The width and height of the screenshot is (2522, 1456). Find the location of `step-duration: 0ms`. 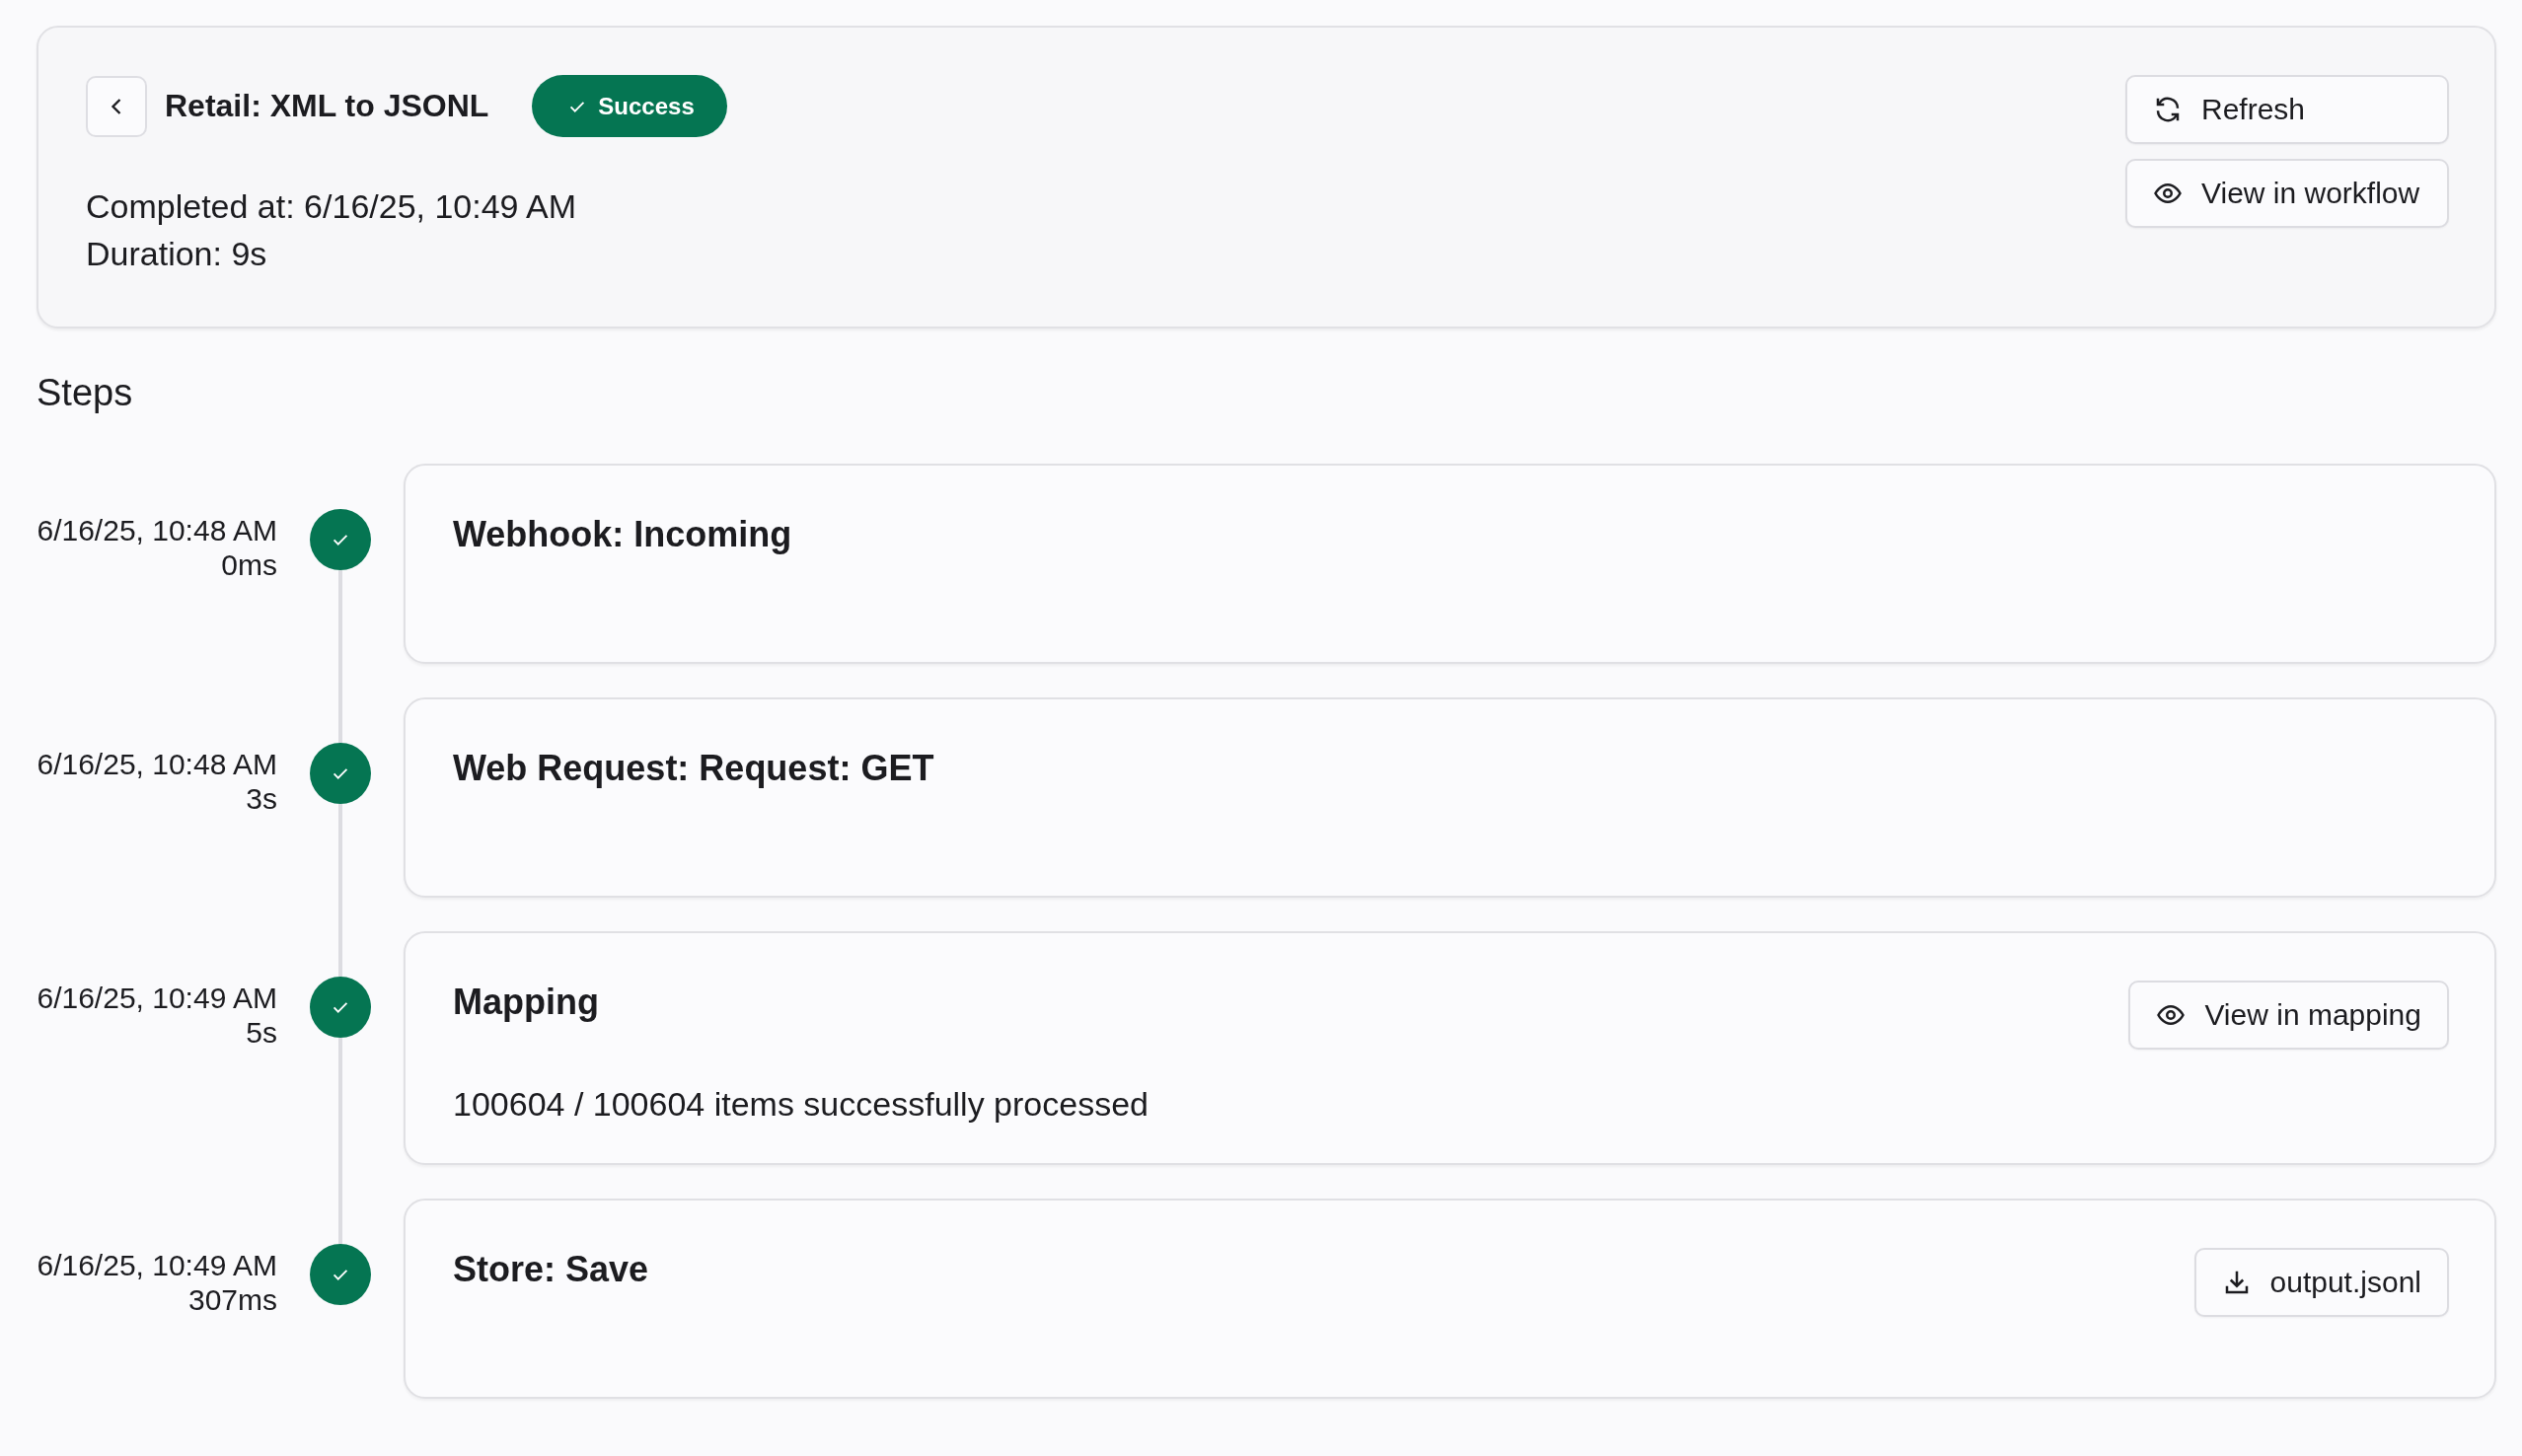

step-duration: 0ms is located at coordinates (248, 564).